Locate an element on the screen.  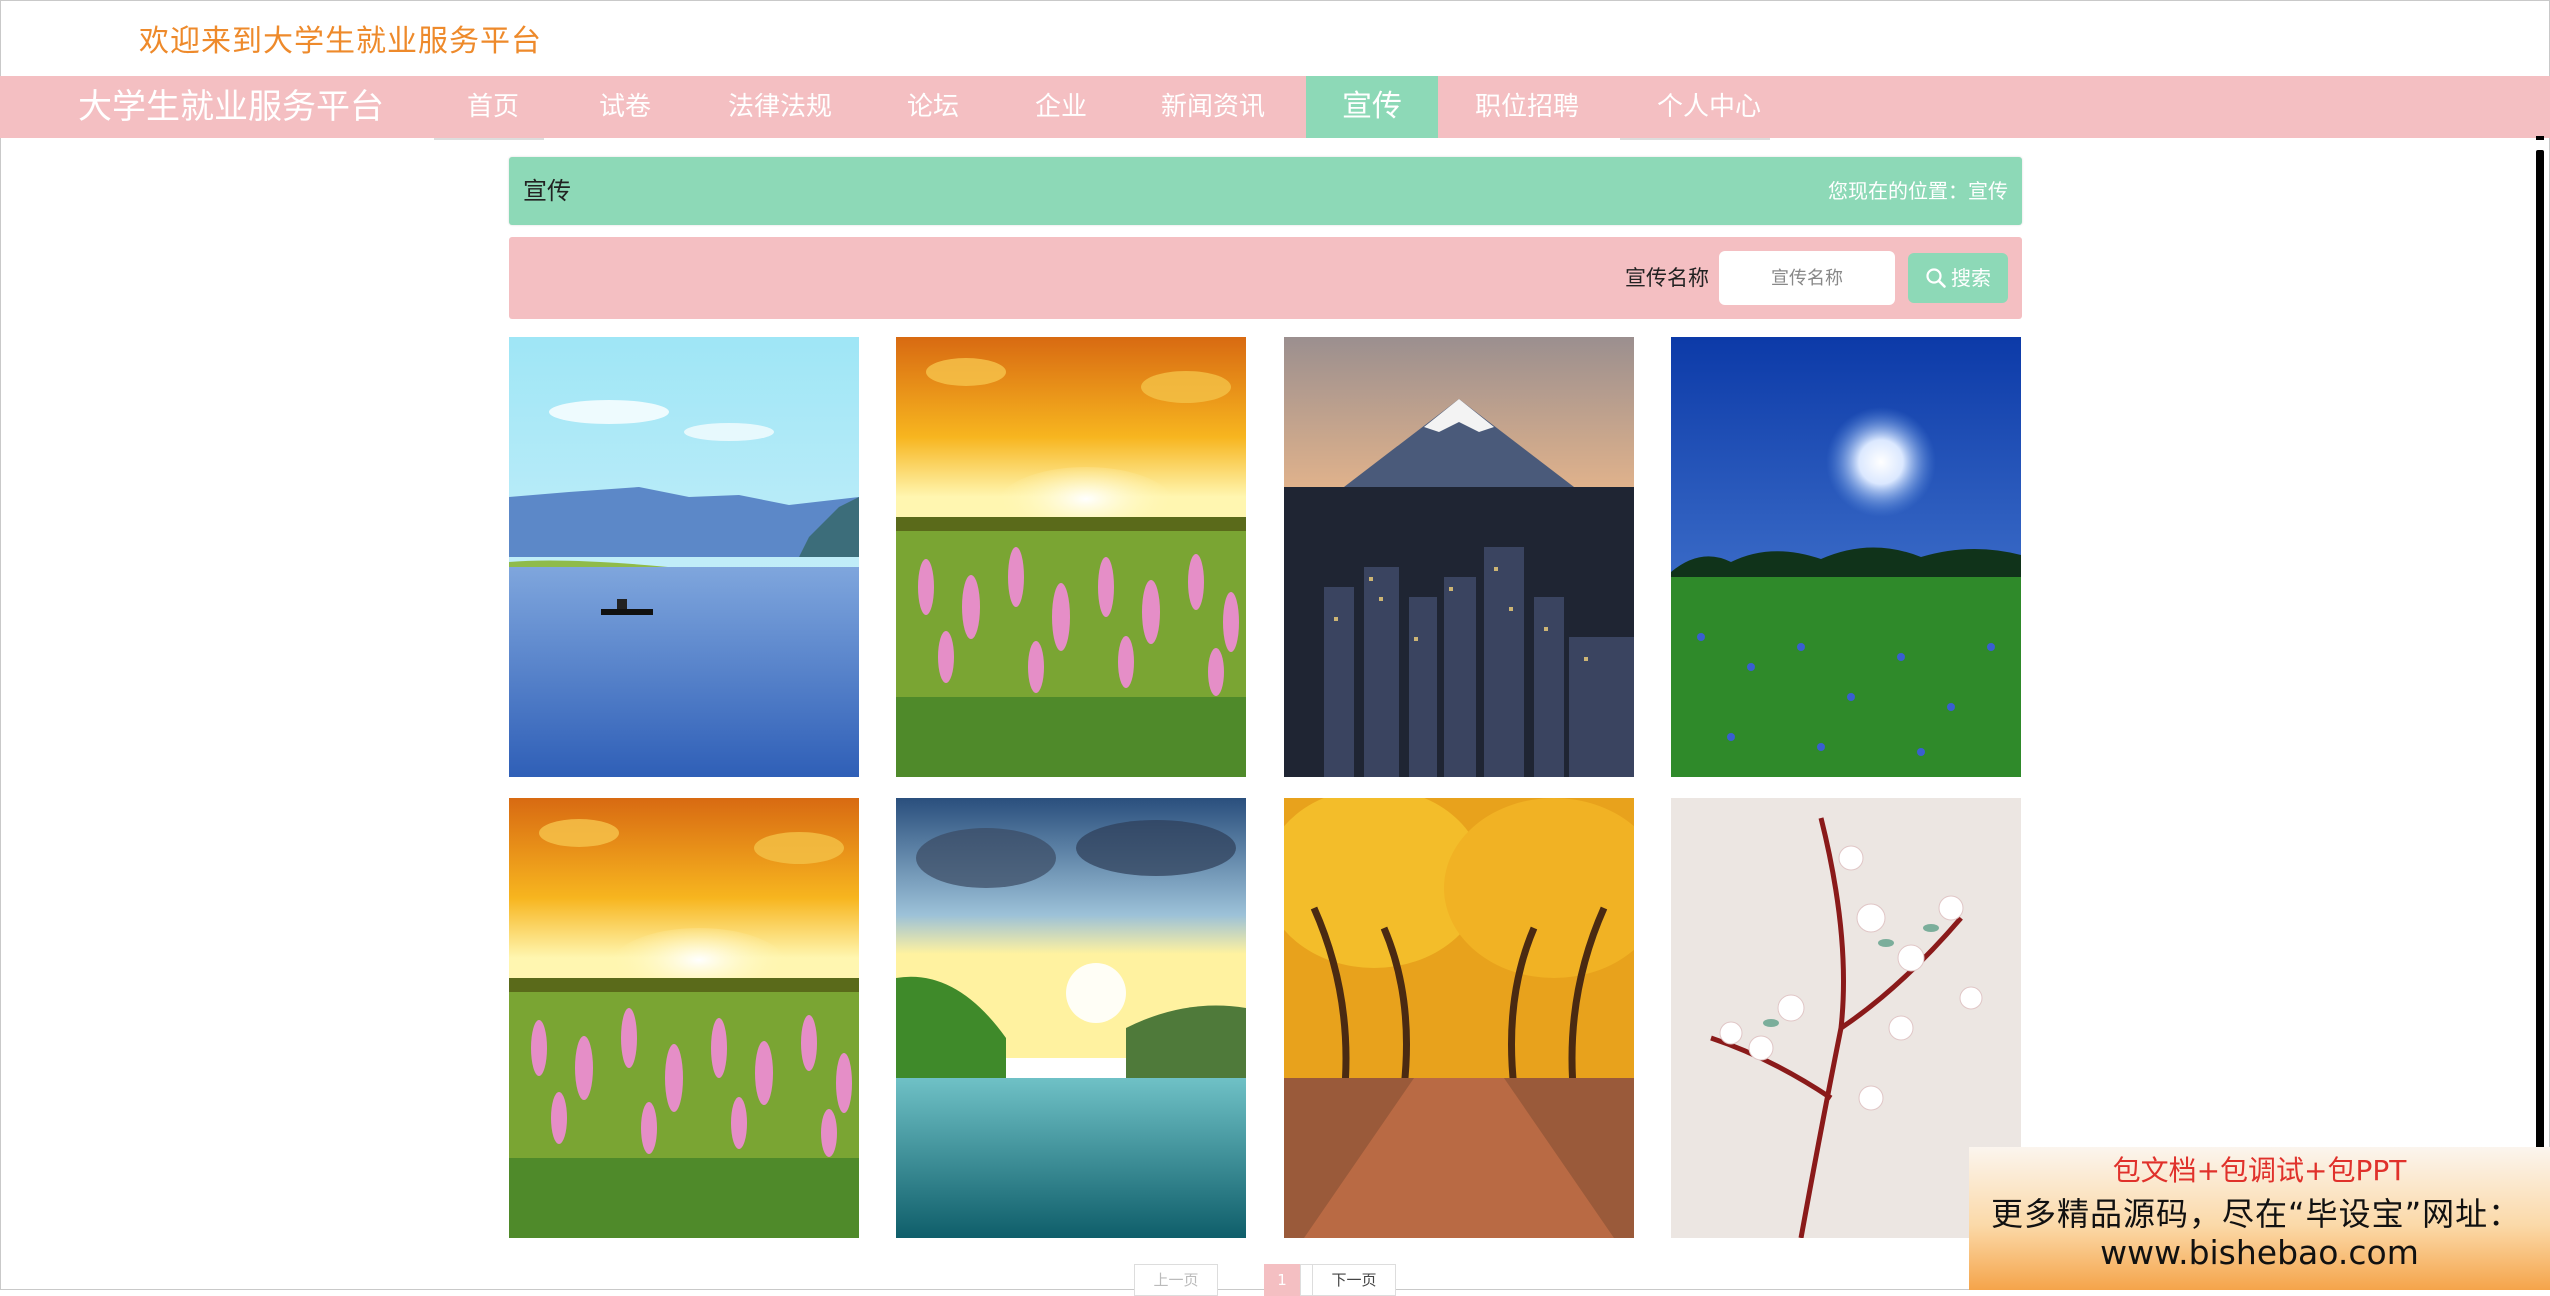
welcome-text: 欢迎来到大学生就业服务平台 is located at coordinates (340, 41).